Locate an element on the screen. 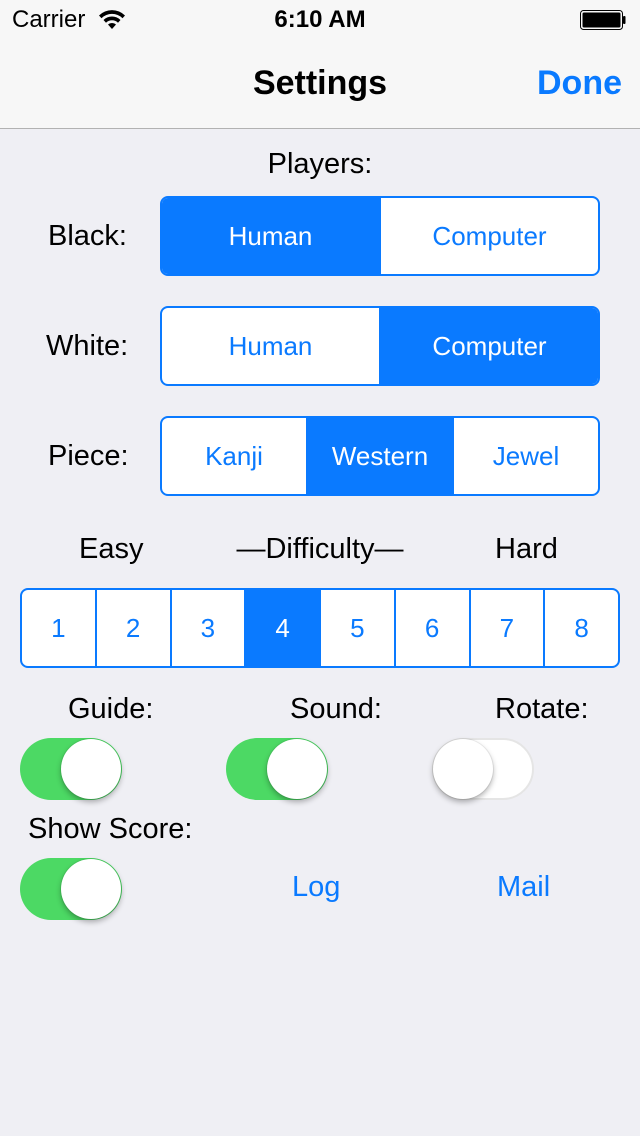  white-player-segmented-control: Human Computer is located at coordinates (380, 346).